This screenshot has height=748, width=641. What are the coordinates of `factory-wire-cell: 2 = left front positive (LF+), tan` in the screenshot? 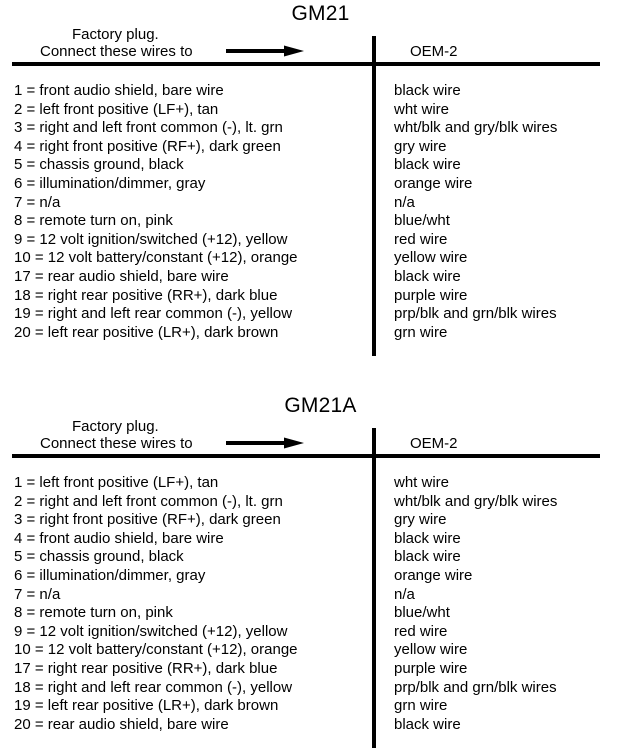 It's located at (116, 109).